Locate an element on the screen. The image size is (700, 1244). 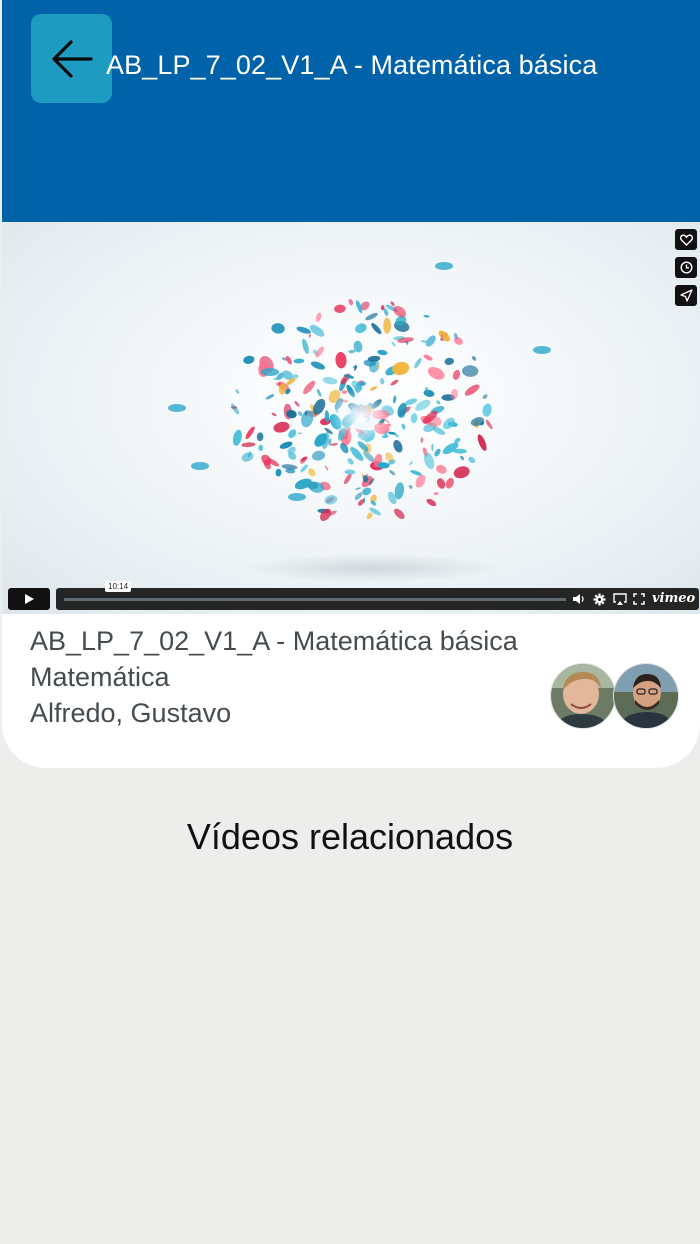
control-bar: 10:14 vimeo is located at coordinates (377, 595).